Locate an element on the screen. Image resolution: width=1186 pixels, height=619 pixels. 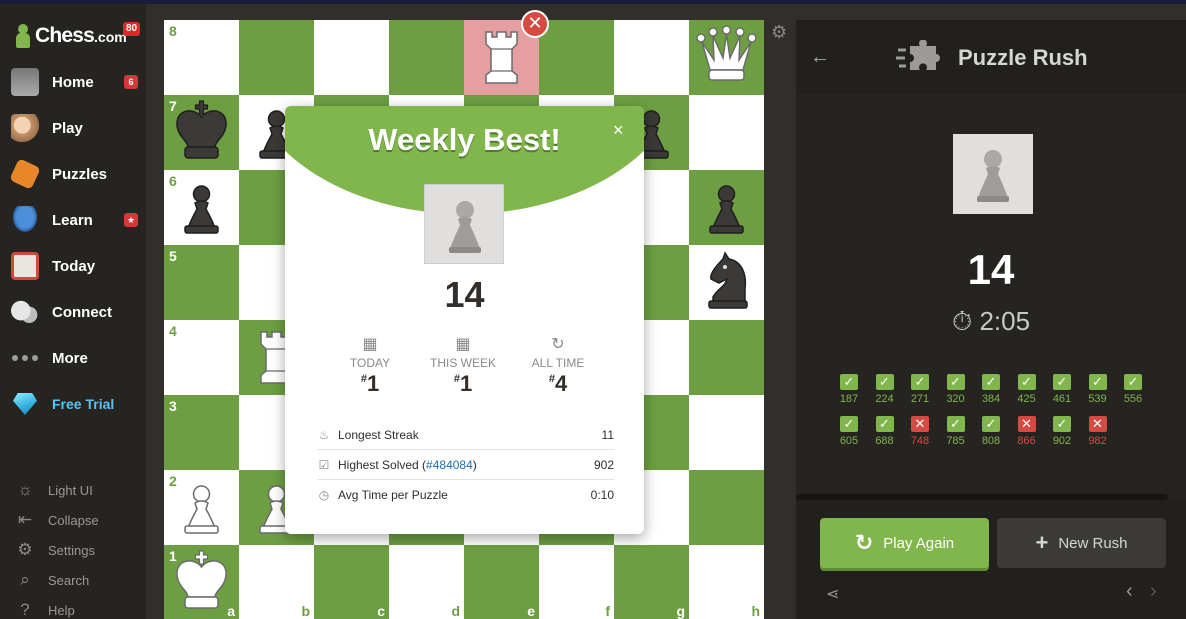
square-g8 is located at coordinates (651, 57).